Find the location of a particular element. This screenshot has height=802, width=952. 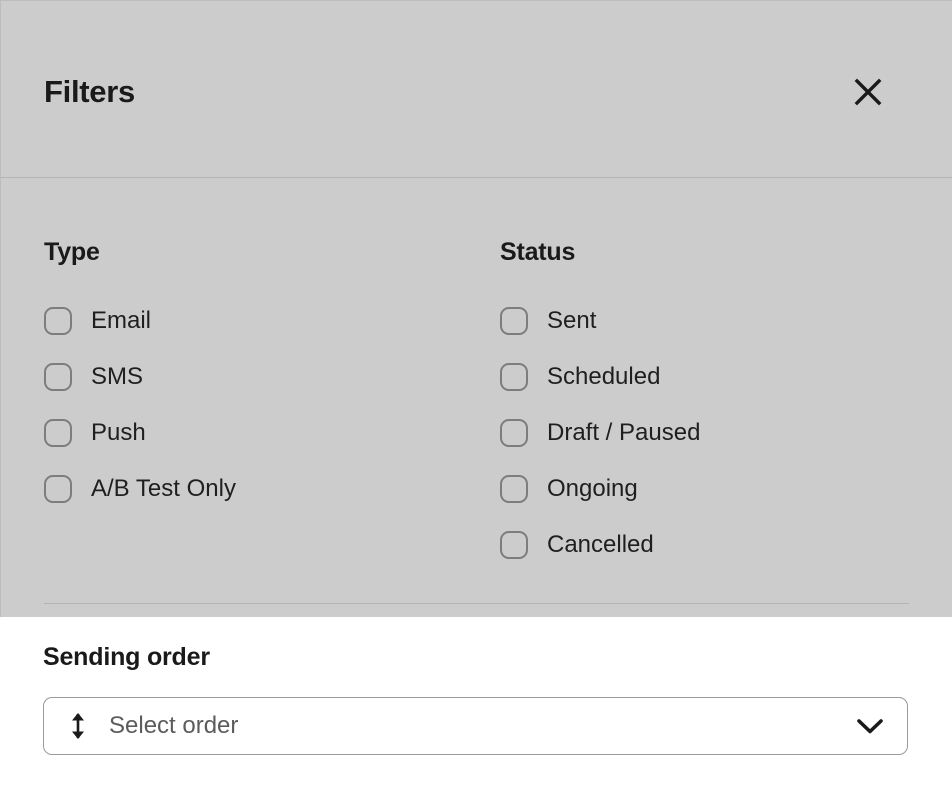

checkbox-sent is located at coordinates (514, 321).